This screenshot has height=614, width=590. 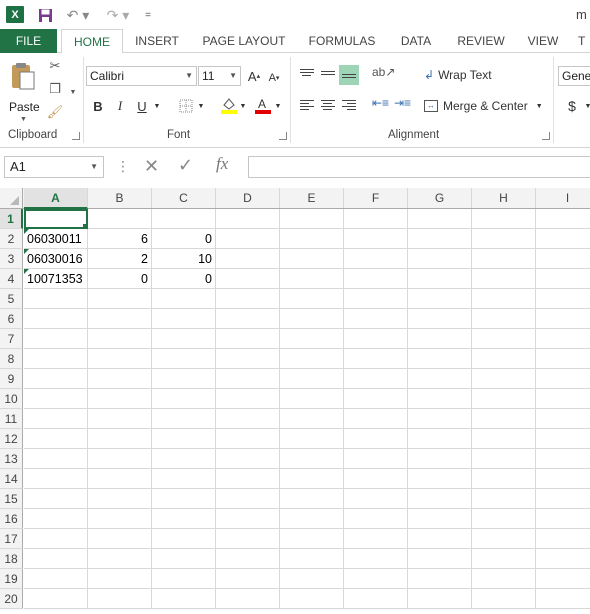 I want to click on row-header: 20, so click(x=11, y=599).